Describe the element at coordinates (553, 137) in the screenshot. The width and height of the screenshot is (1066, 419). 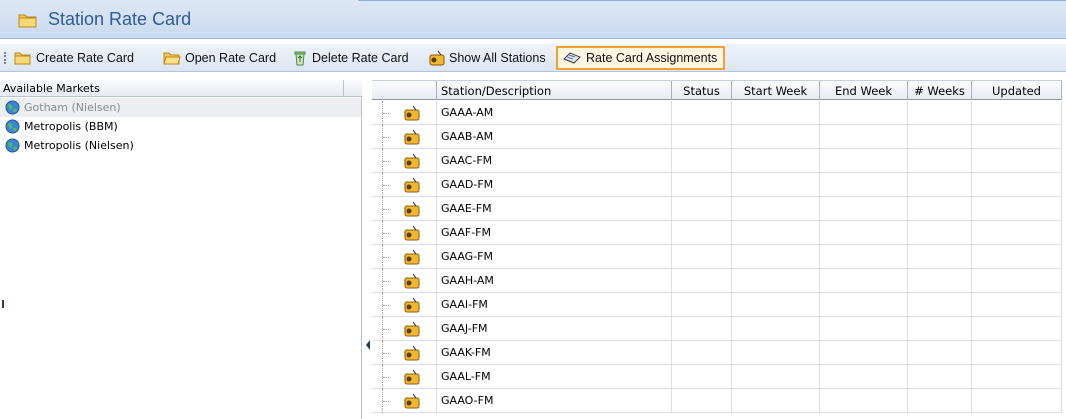
I see `station-cell: GAAB-AM` at that location.